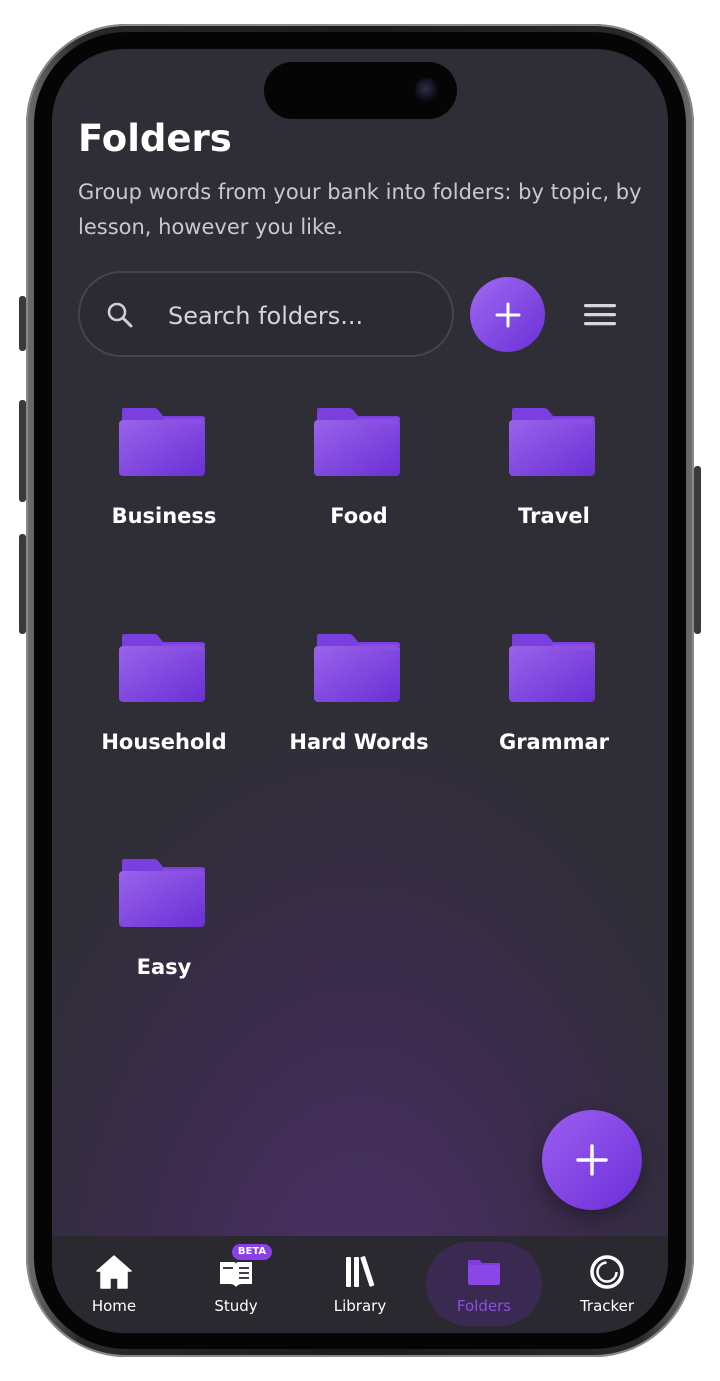 The height and width of the screenshot is (1381, 720). I want to click on folder-item: Travel, so click(554, 486).